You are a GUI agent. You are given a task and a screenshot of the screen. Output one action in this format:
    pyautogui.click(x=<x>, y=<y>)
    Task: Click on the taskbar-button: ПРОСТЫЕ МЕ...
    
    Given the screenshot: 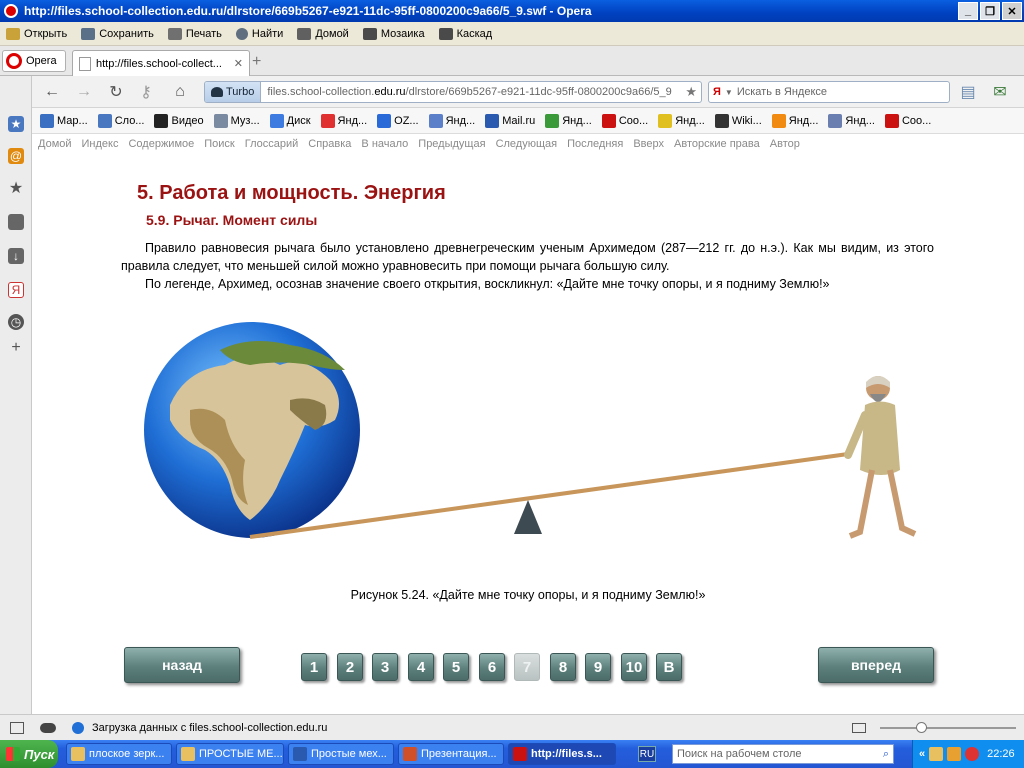 What is the action you would take?
    pyautogui.click(x=230, y=754)
    